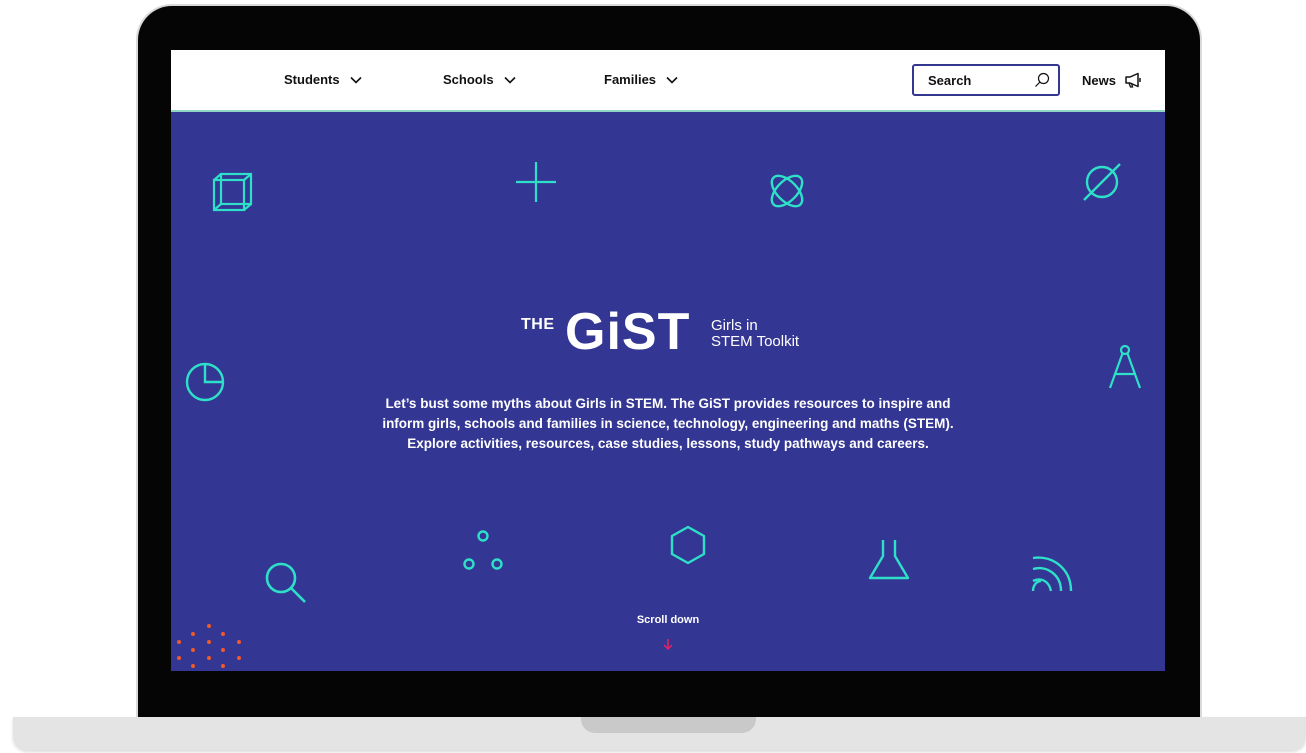  What do you see at coordinates (628, 332) in the screenshot?
I see `logo-name: GiST` at bounding box center [628, 332].